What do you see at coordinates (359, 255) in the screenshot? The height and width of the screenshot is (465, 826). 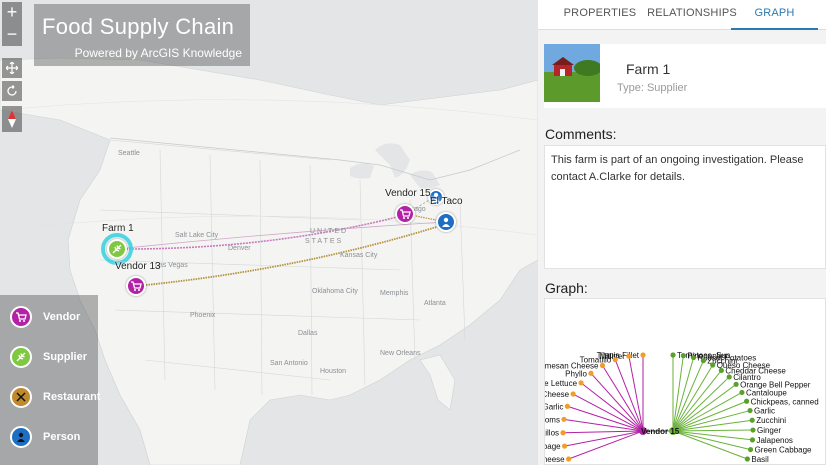 I see `geo-label: Kansas City` at bounding box center [359, 255].